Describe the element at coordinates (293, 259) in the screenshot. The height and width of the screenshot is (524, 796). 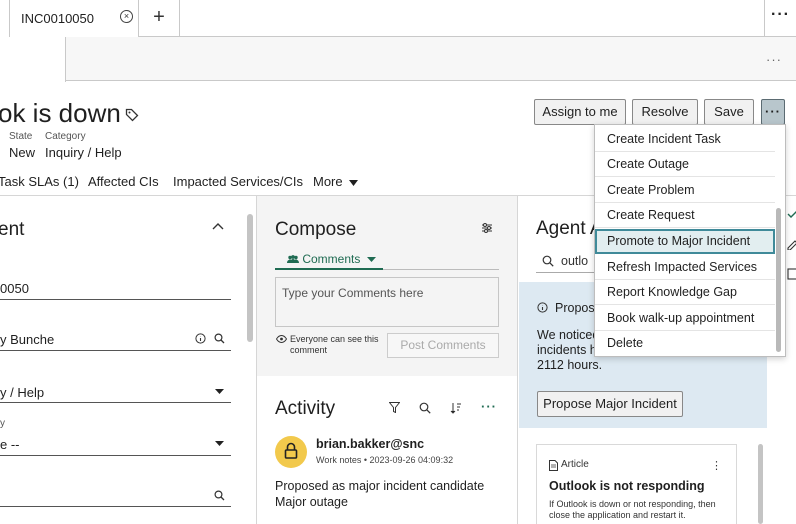
I see `people-icon` at that location.